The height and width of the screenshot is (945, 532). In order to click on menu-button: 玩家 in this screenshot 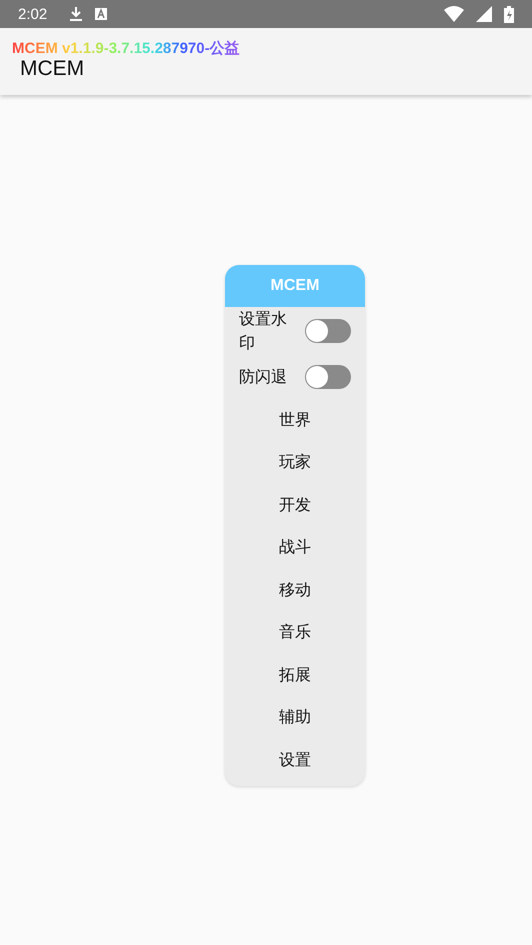, I will do `click(295, 463)`.